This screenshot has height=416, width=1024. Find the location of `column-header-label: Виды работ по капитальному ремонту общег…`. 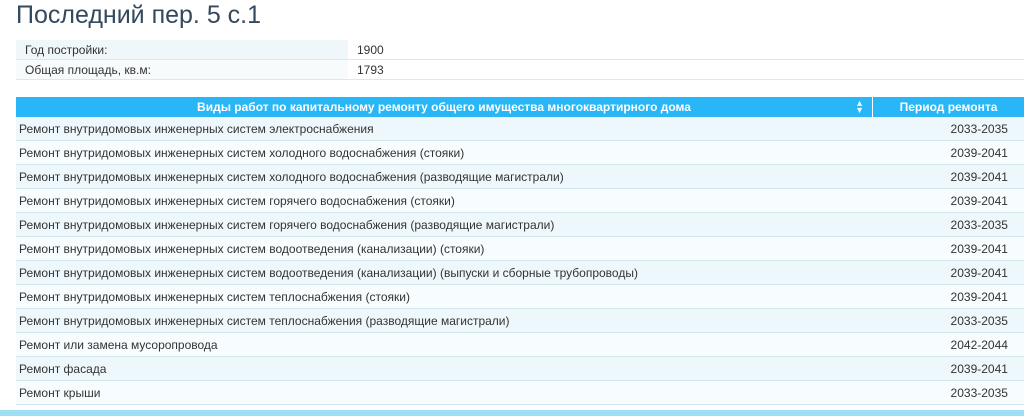

column-header-label: Виды работ по капитальному ремонту общег… is located at coordinates (444, 107).